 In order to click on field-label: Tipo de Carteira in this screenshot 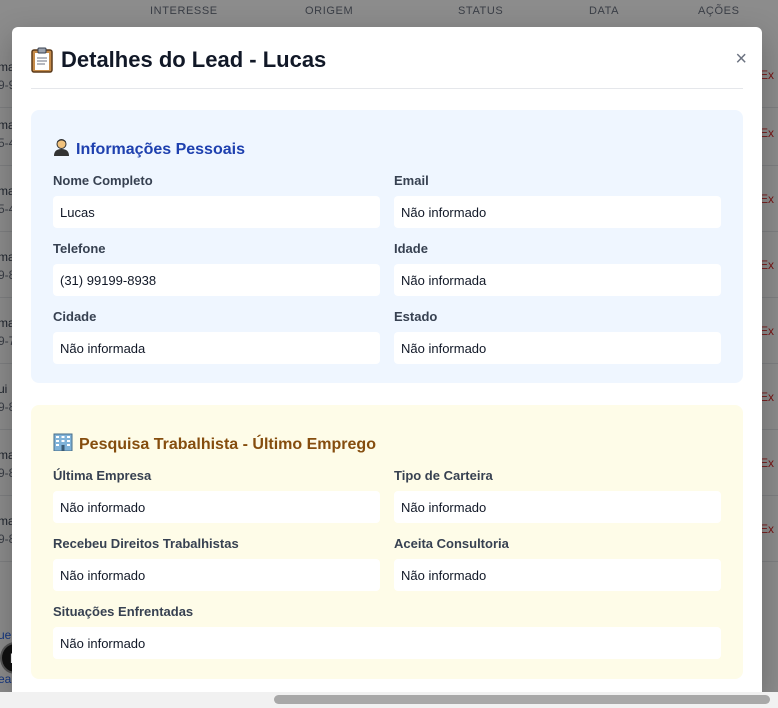, I will do `click(443, 475)`.